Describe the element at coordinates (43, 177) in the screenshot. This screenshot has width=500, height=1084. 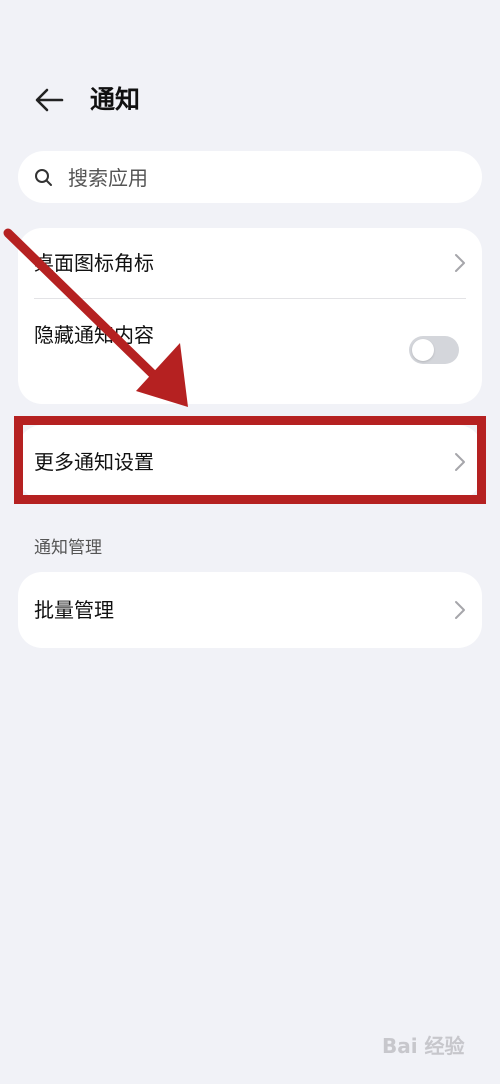
I see `search-icon` at that location.